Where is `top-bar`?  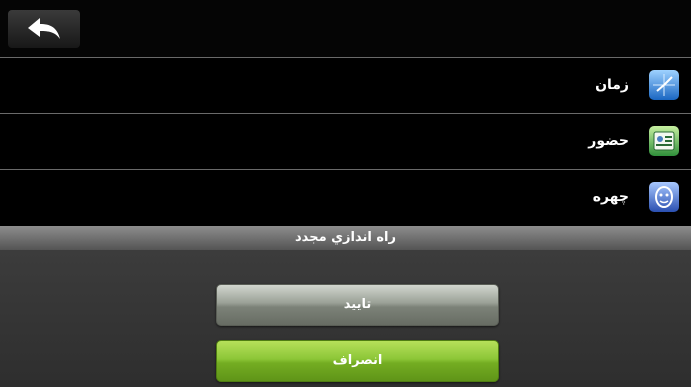
top-bar is located at coordinates (345, 28).